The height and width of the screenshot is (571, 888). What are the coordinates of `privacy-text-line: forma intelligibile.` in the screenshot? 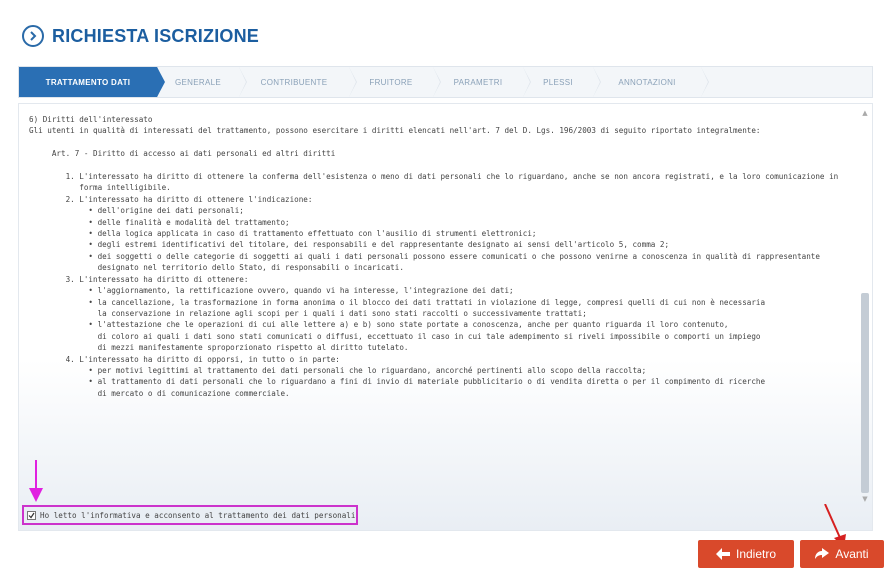 It's located at (100, 188).